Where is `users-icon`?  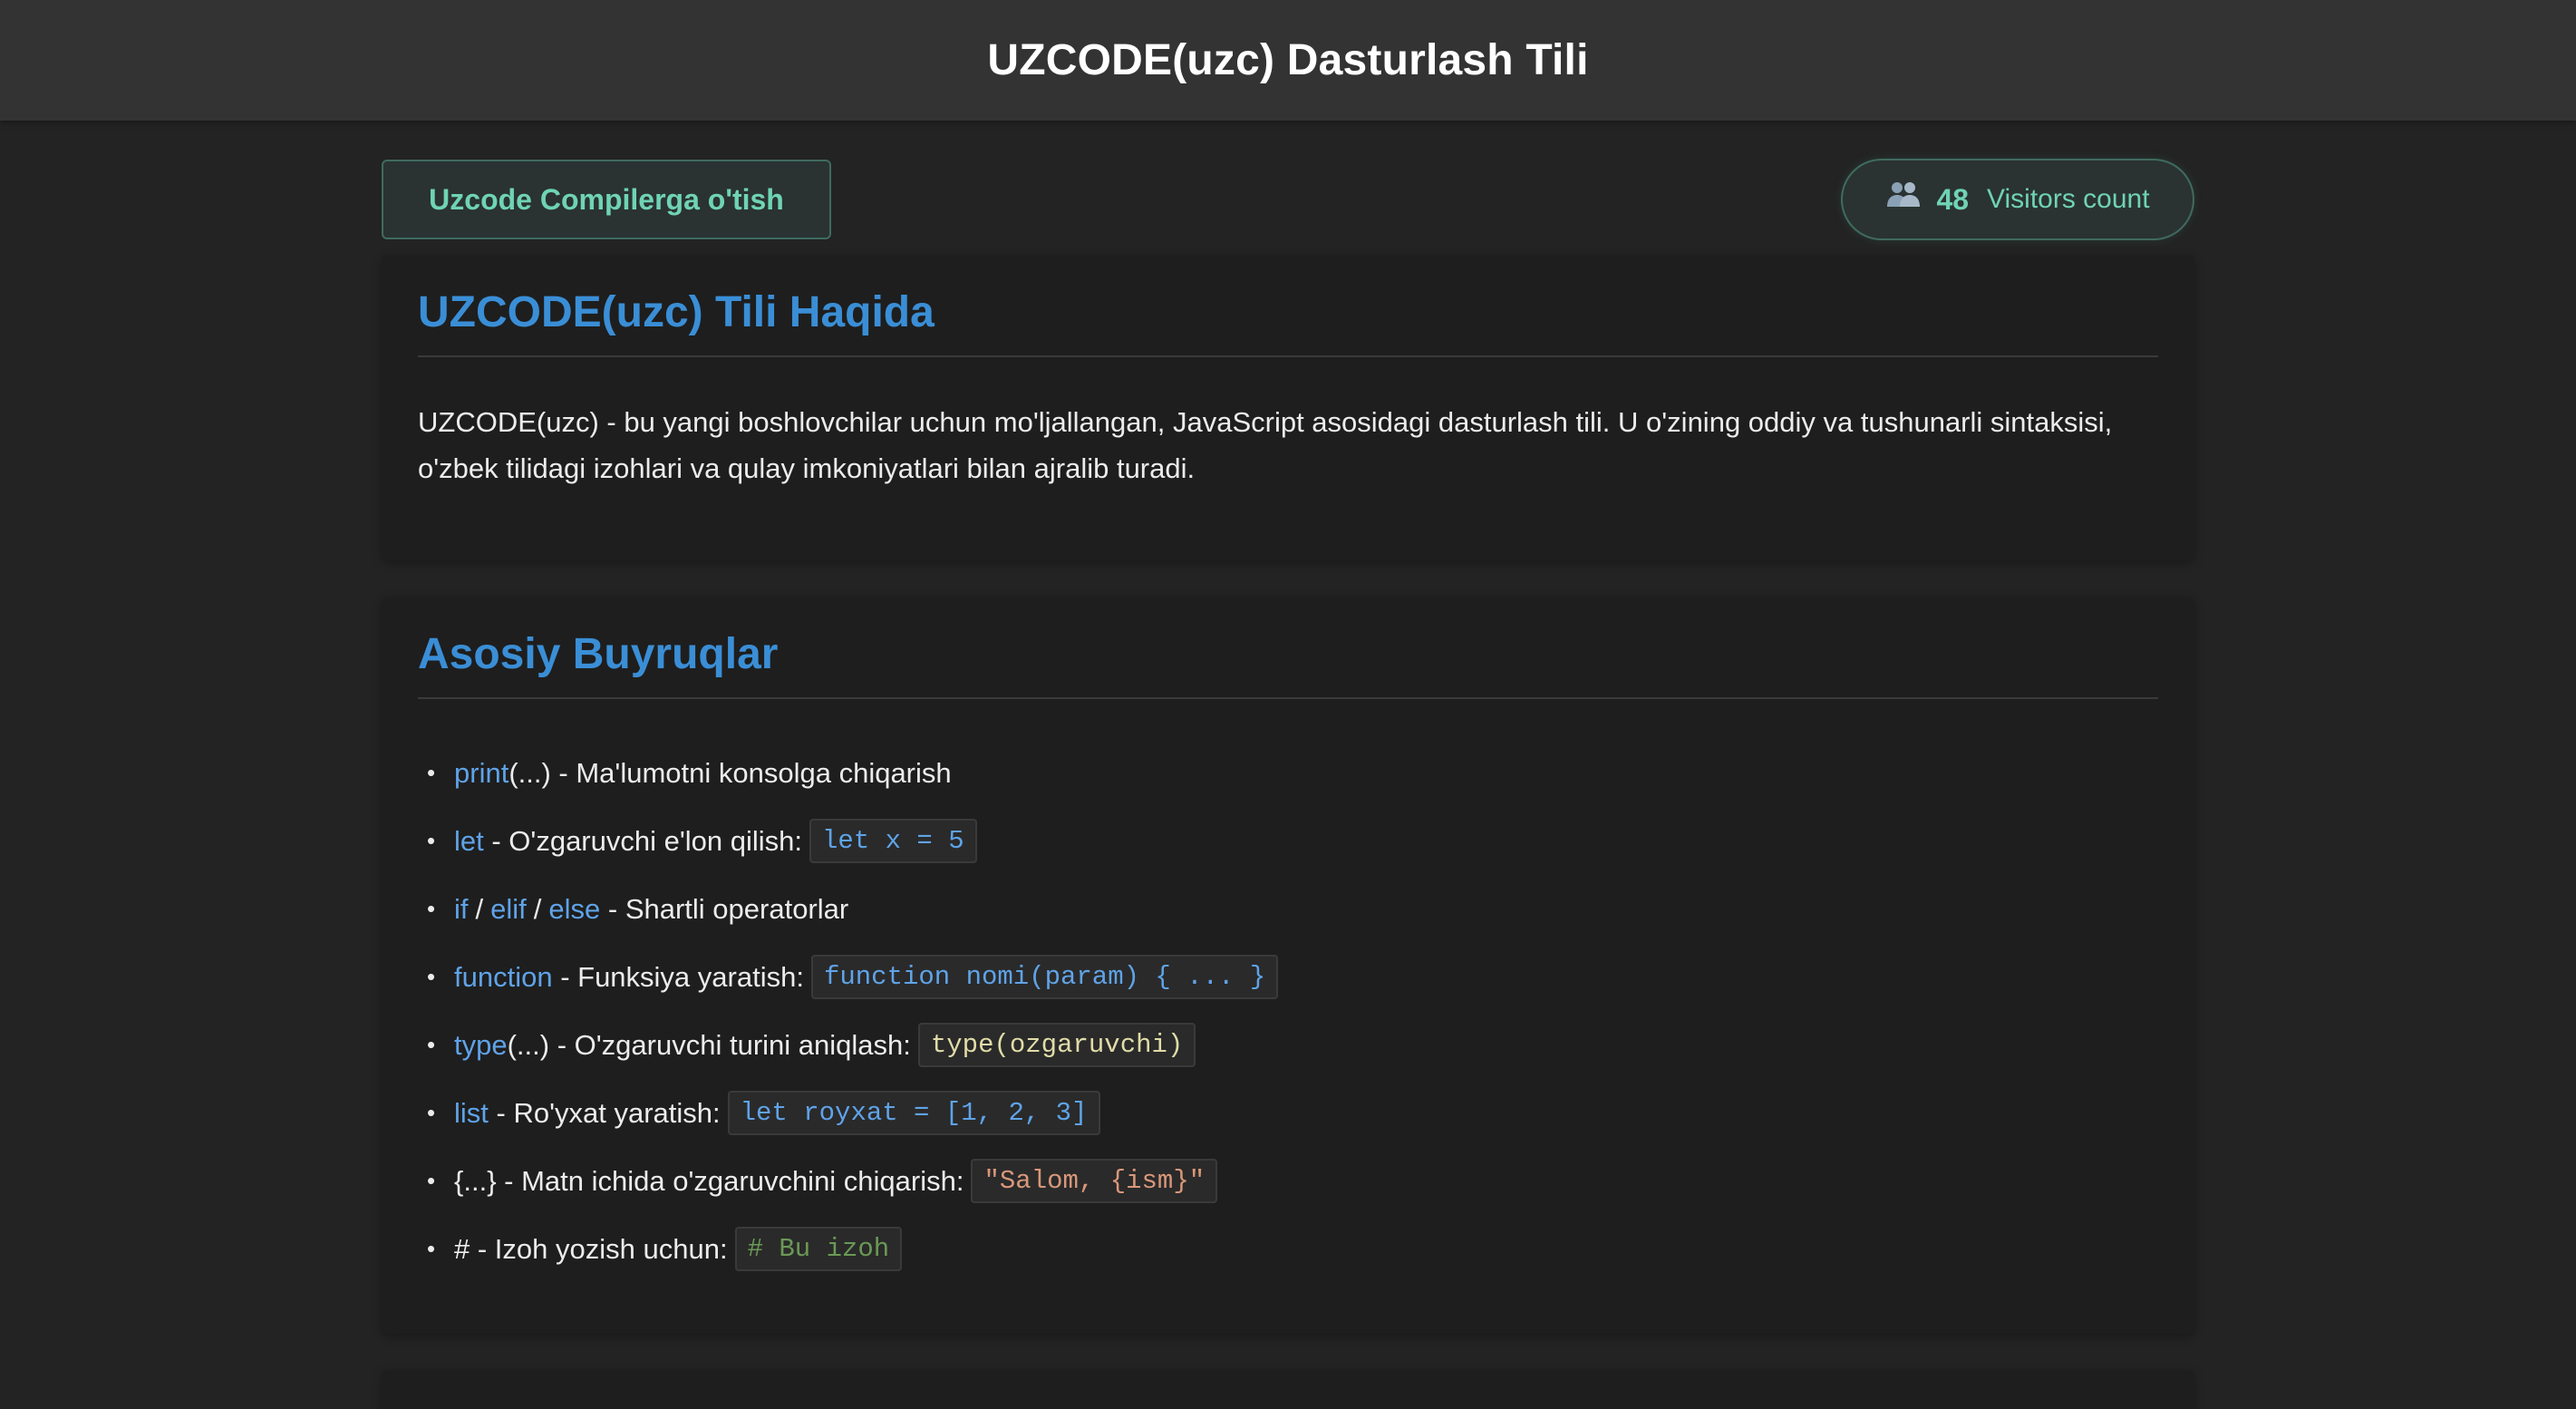 users-icon is located at coordinates (1904, 195).